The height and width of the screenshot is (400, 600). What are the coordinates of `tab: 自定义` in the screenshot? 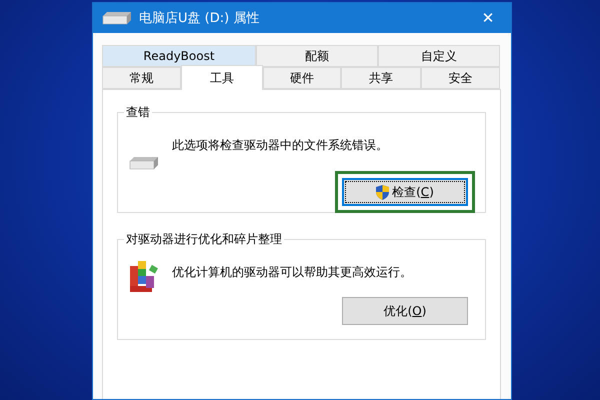 It's located at (439, 56).